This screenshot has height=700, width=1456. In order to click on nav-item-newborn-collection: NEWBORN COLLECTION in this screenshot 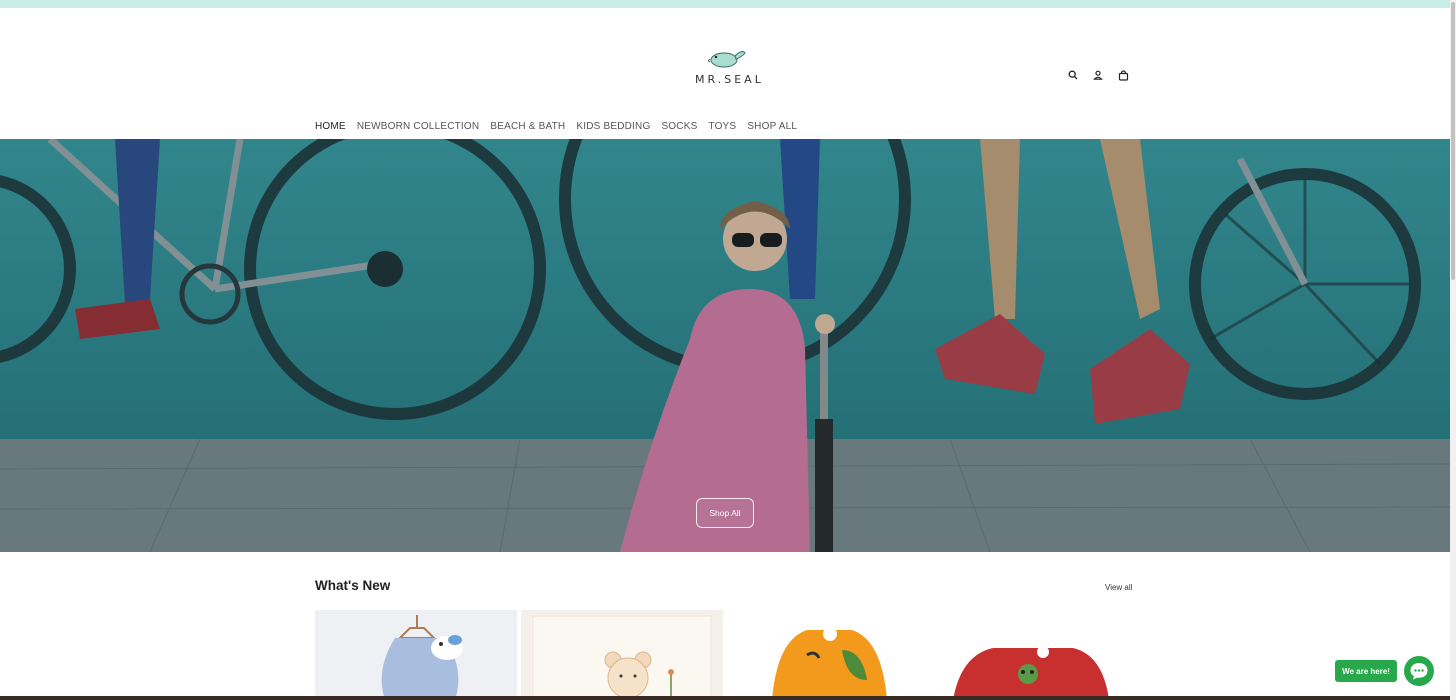, I will do `click(418, 126)`.